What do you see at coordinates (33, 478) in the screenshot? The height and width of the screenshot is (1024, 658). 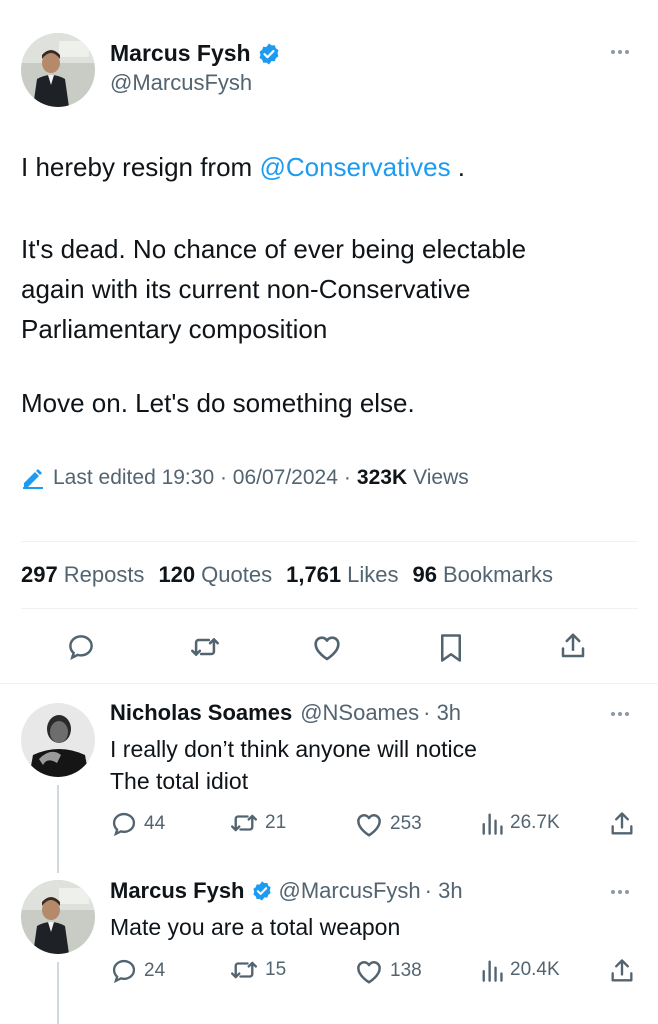 I see `edit-pencil-icon` at bounding box center [33, 478].